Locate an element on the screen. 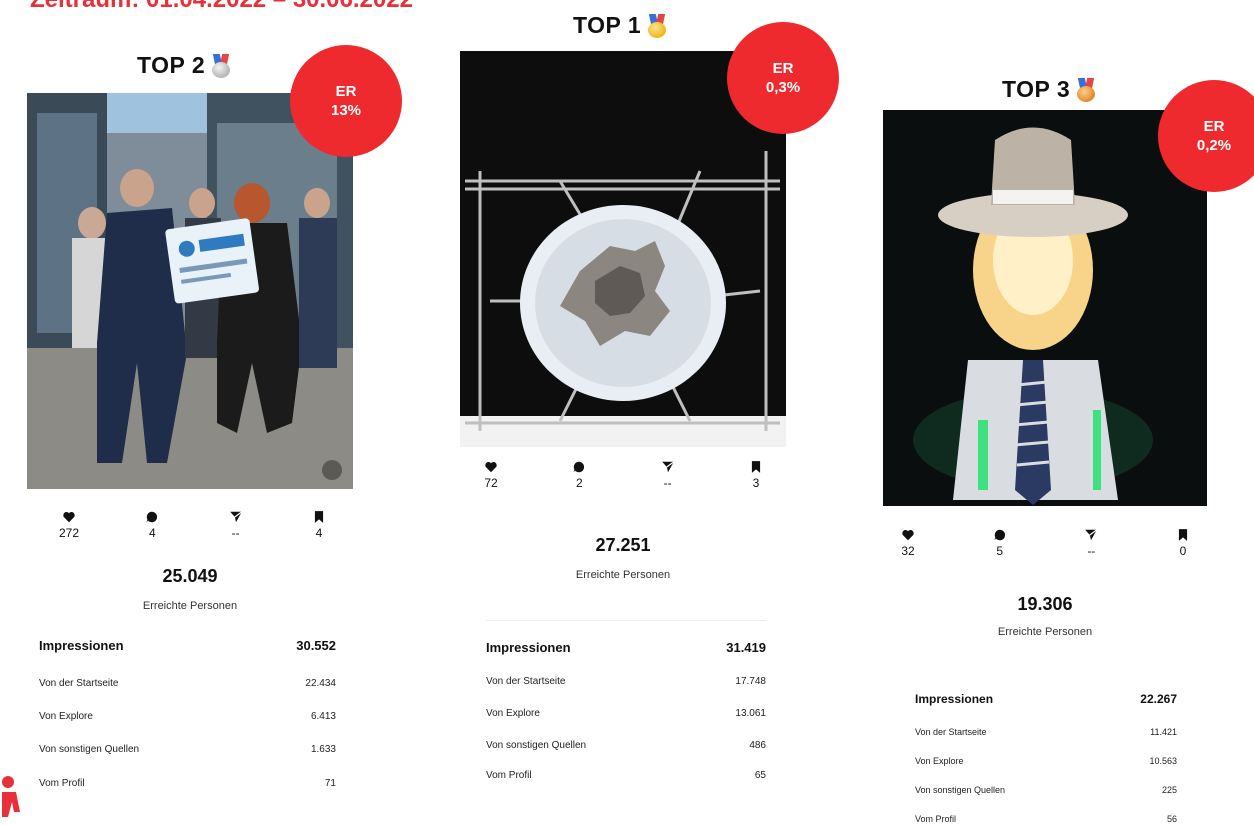 The height and width of the screenshot is (826, 1254). impressions-row: Impressionen 22.267 is located at coordinates (1046, 699).